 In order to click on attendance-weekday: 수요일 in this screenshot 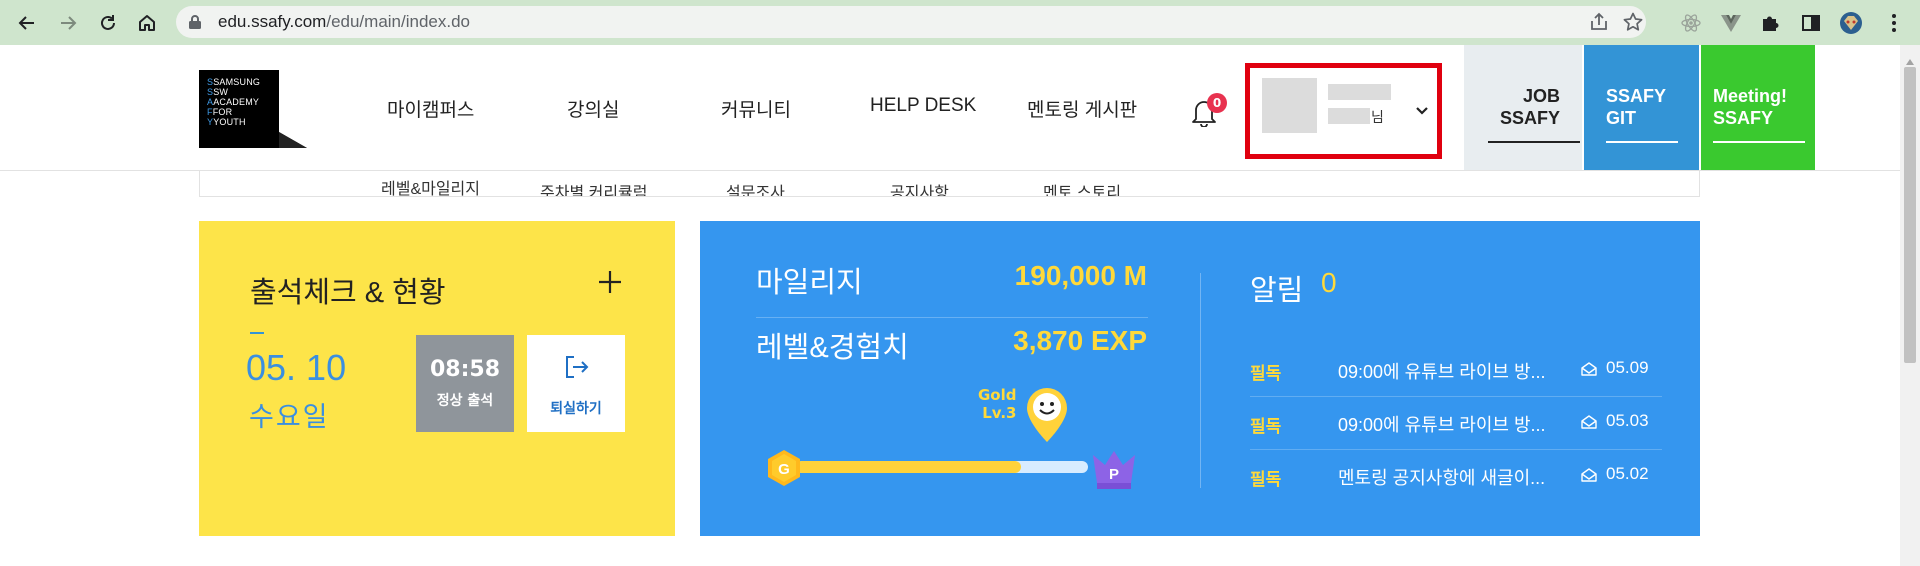, I will do `click(289, 417)`.